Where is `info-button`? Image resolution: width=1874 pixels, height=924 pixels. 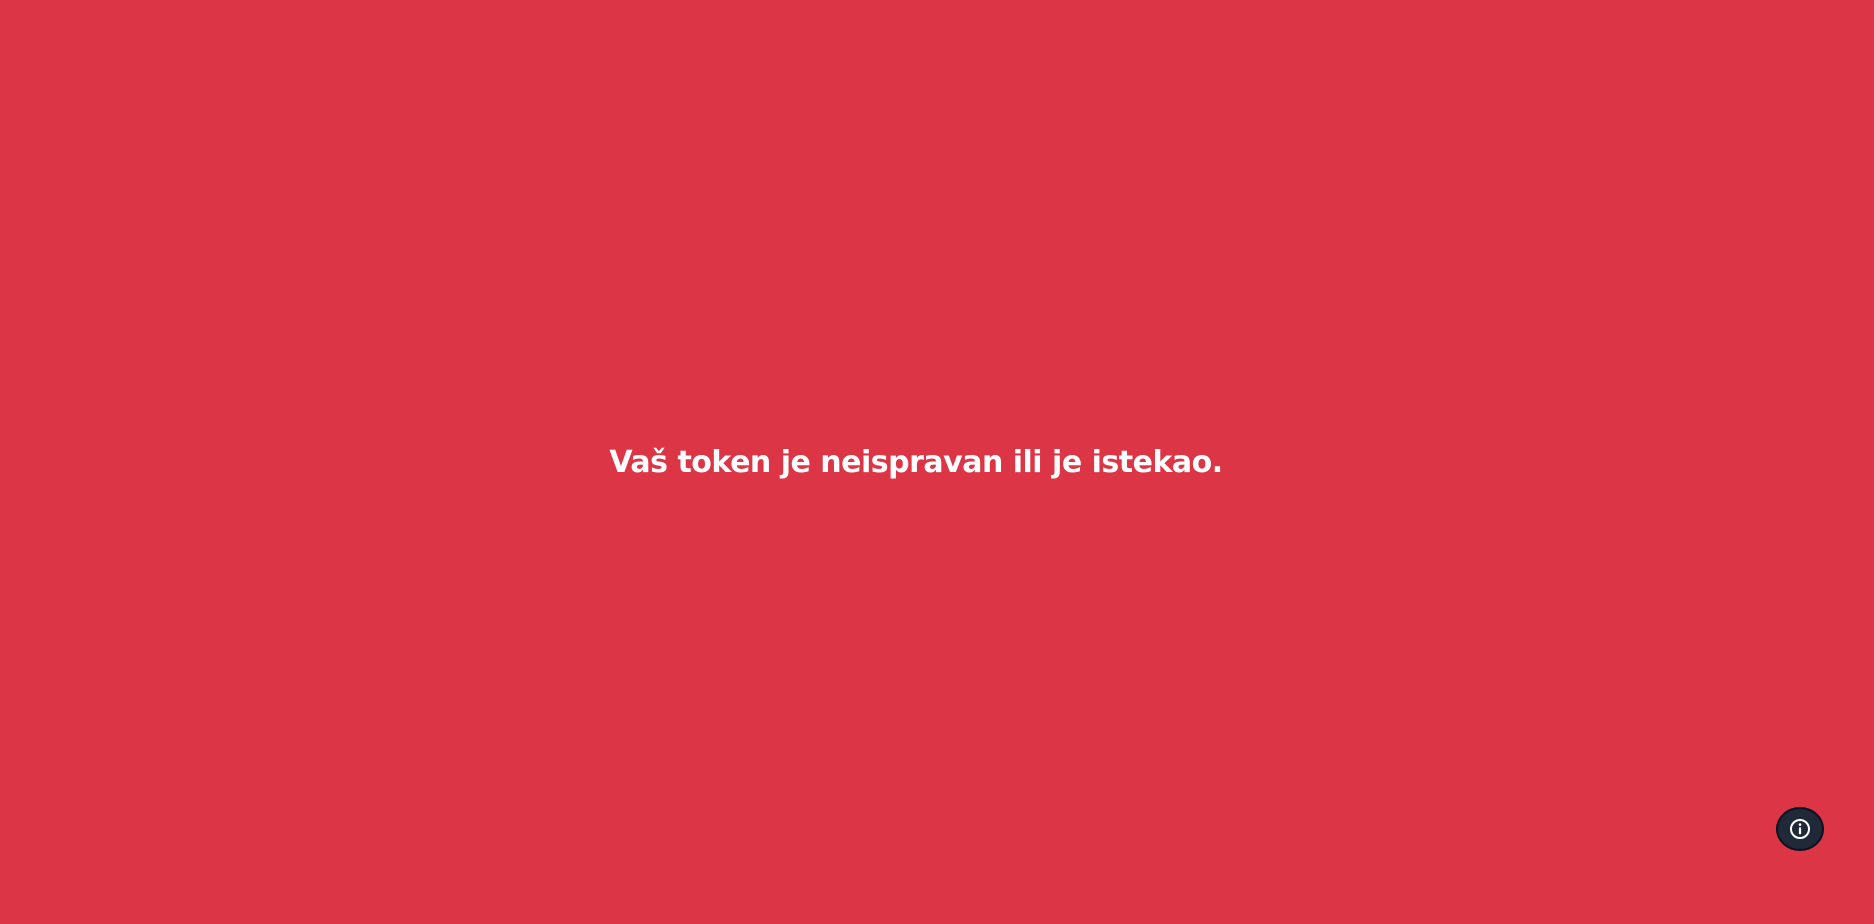 info-button is located at coordinates (1800, 829).